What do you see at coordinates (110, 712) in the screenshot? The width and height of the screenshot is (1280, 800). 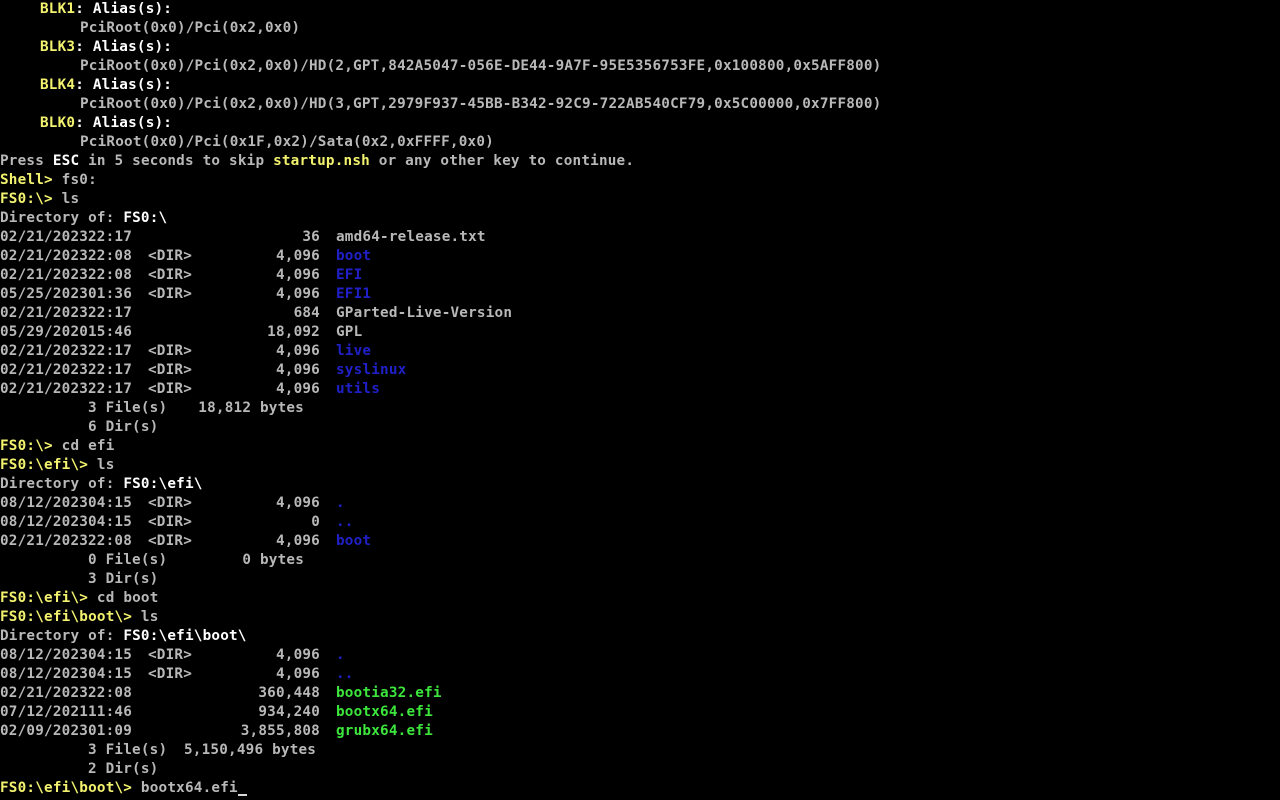 I see `file-time: 11:46` at bounding box center [110, 712].